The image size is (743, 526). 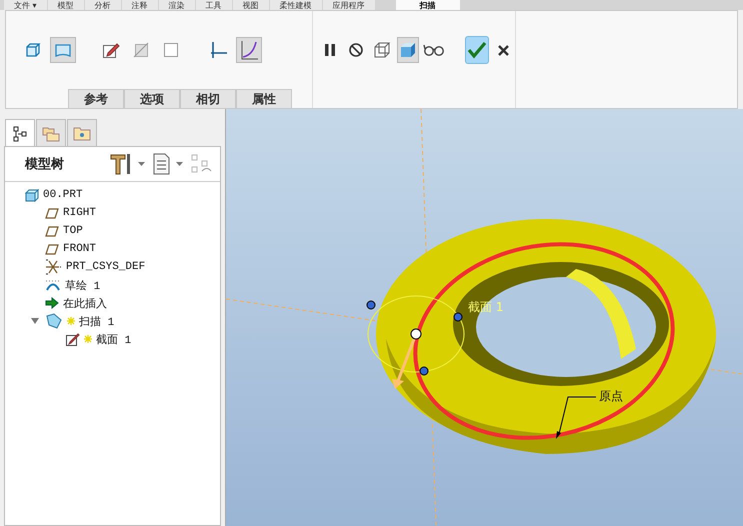 I want to click on option-tab: 相切, so click(x=208, y=98).